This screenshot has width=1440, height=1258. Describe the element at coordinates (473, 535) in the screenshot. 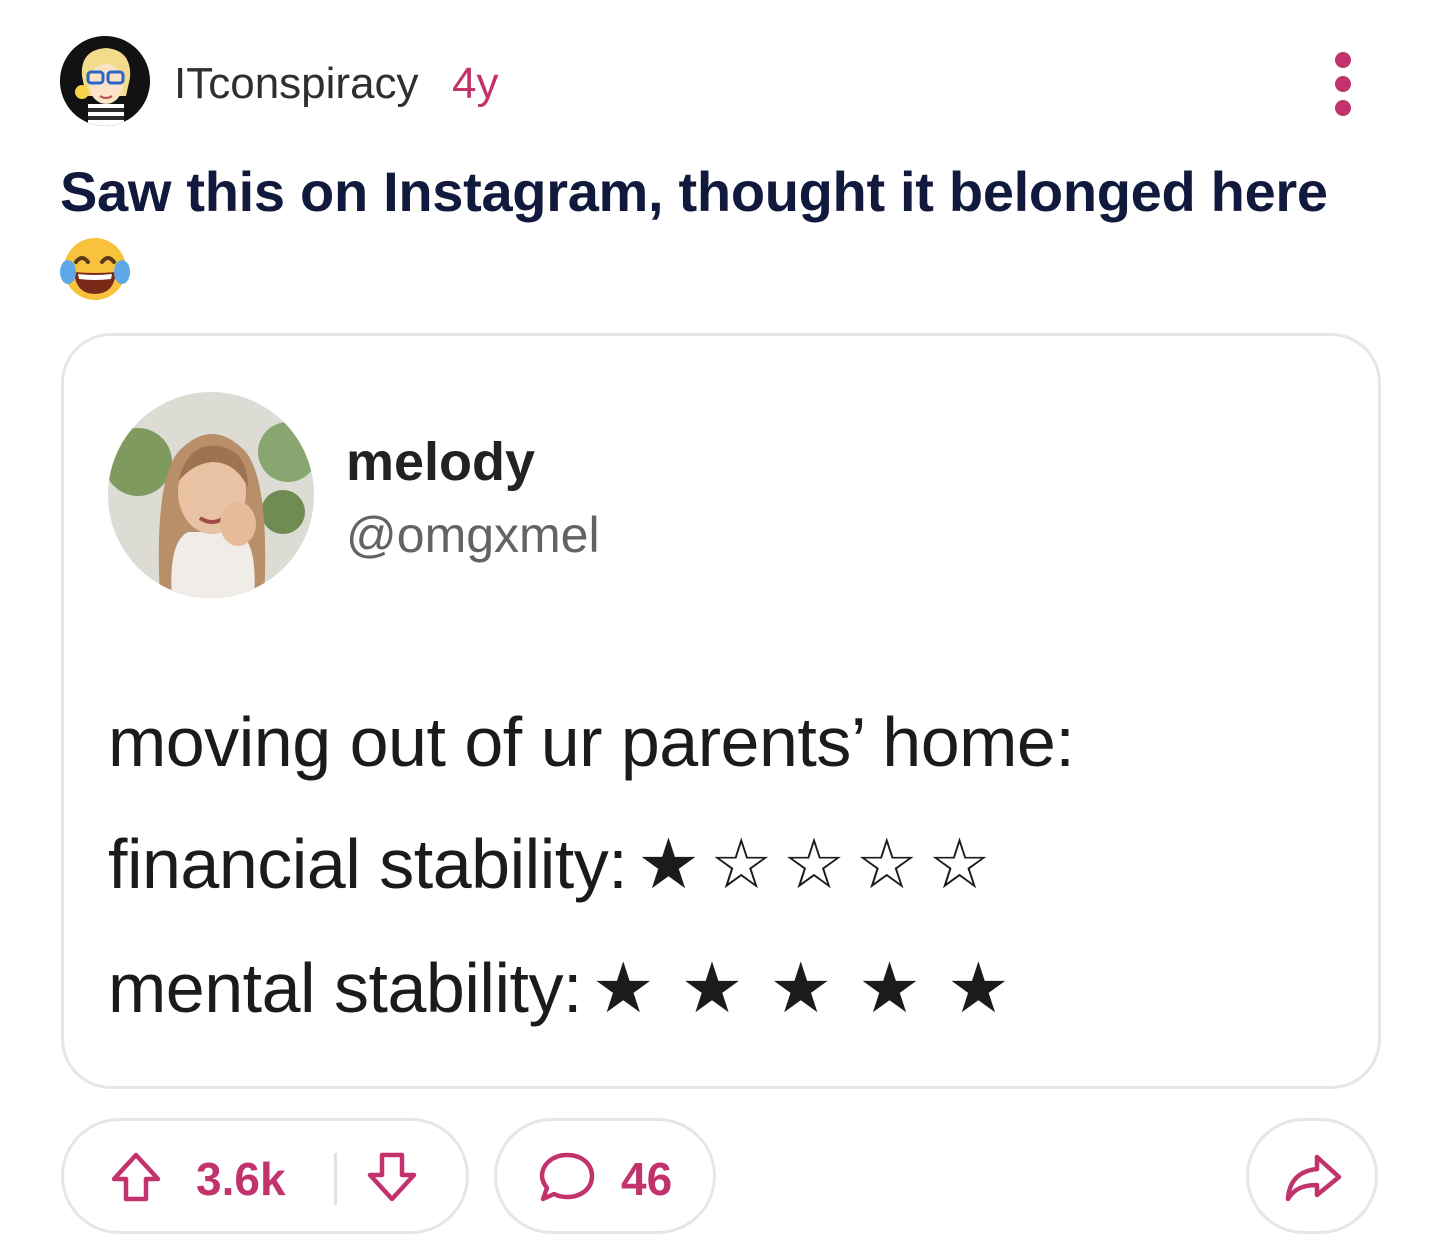

I see `embedded-handle: @omgxmel` at that location.